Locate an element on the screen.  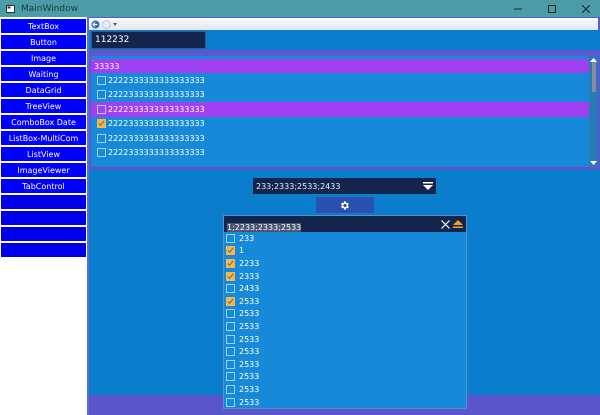
list-header: 33333 is located at coordinates (340, 66).